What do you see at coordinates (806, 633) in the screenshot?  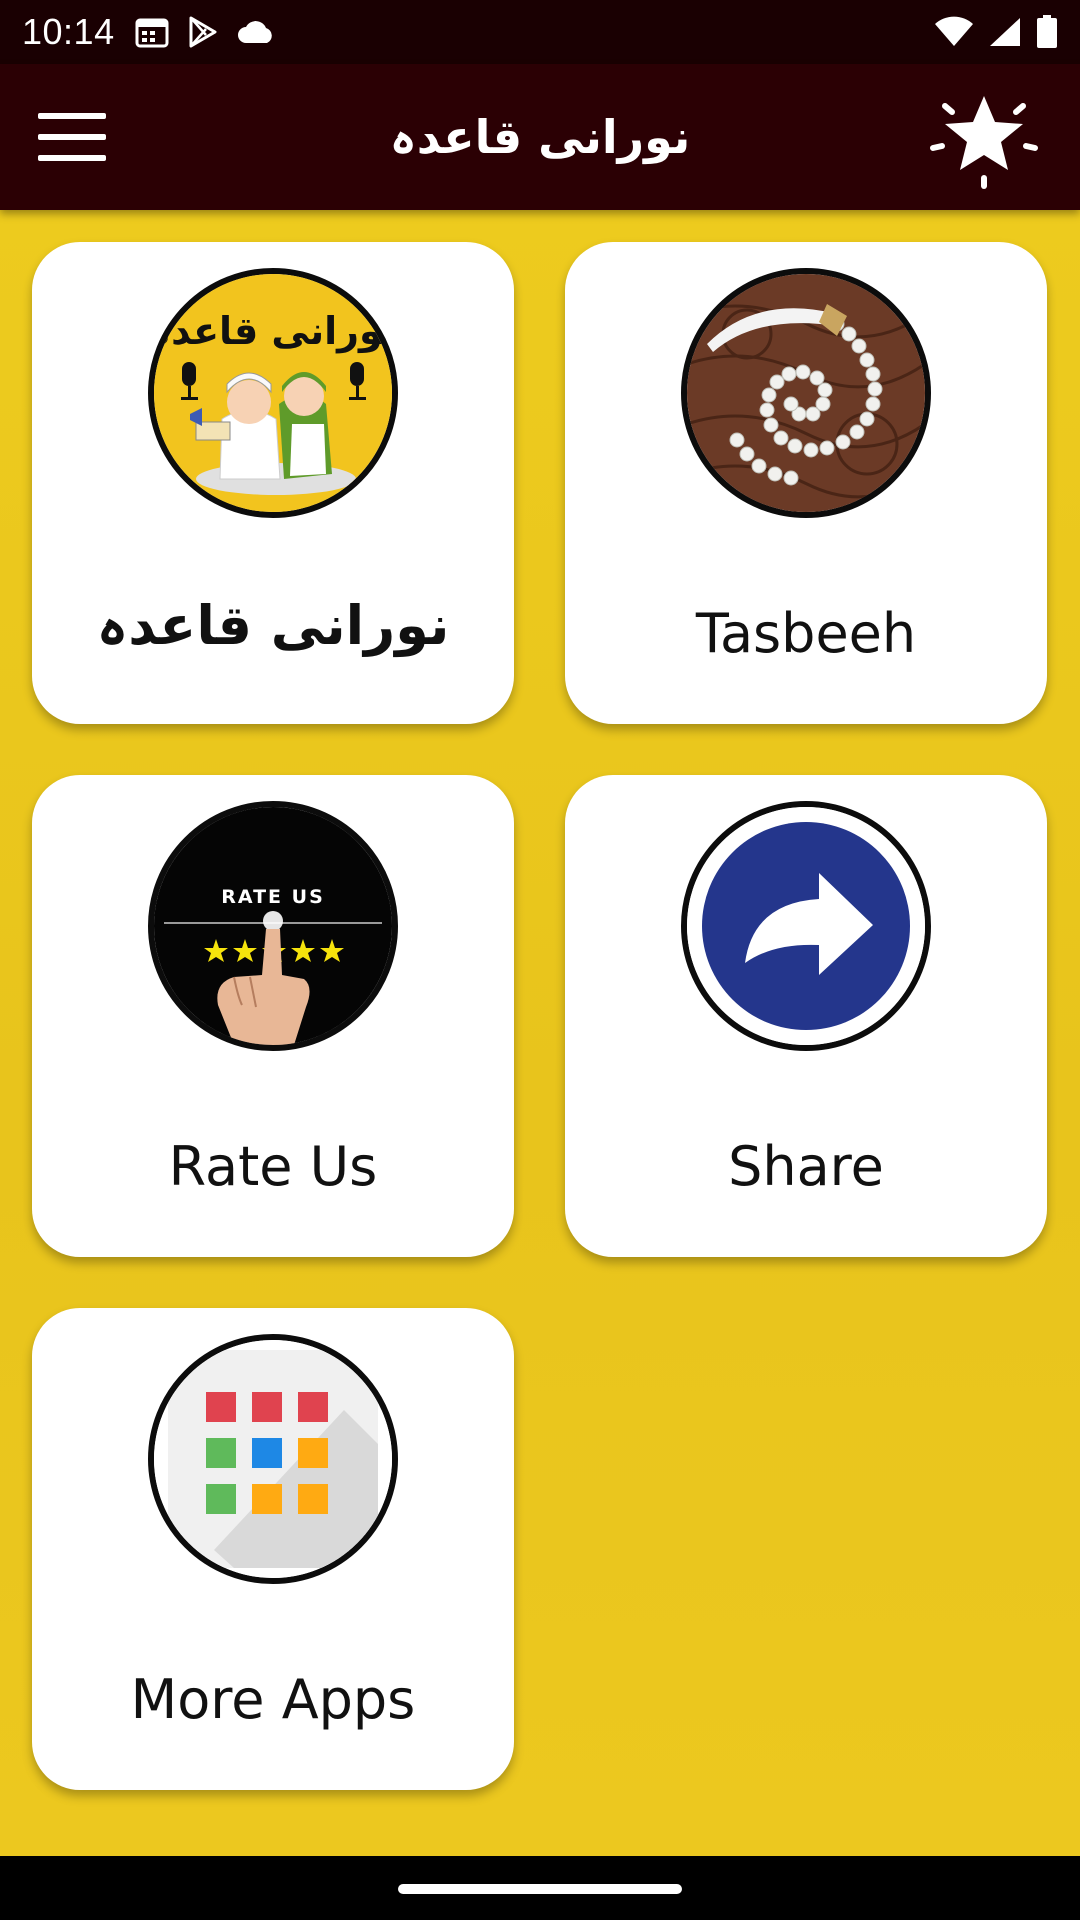 I see `card-label: Tasbeeh` at bounding box center [806, 633].